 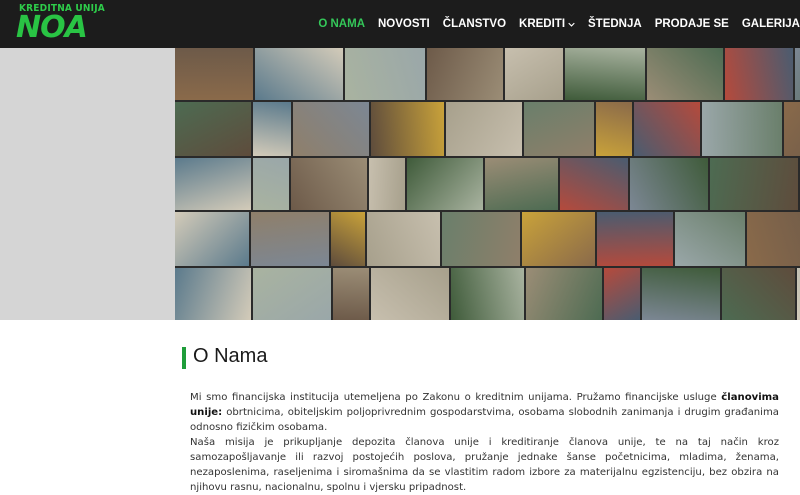 I want to click on nav-item-1: NOVOSTI, so click(x=404, y=24).